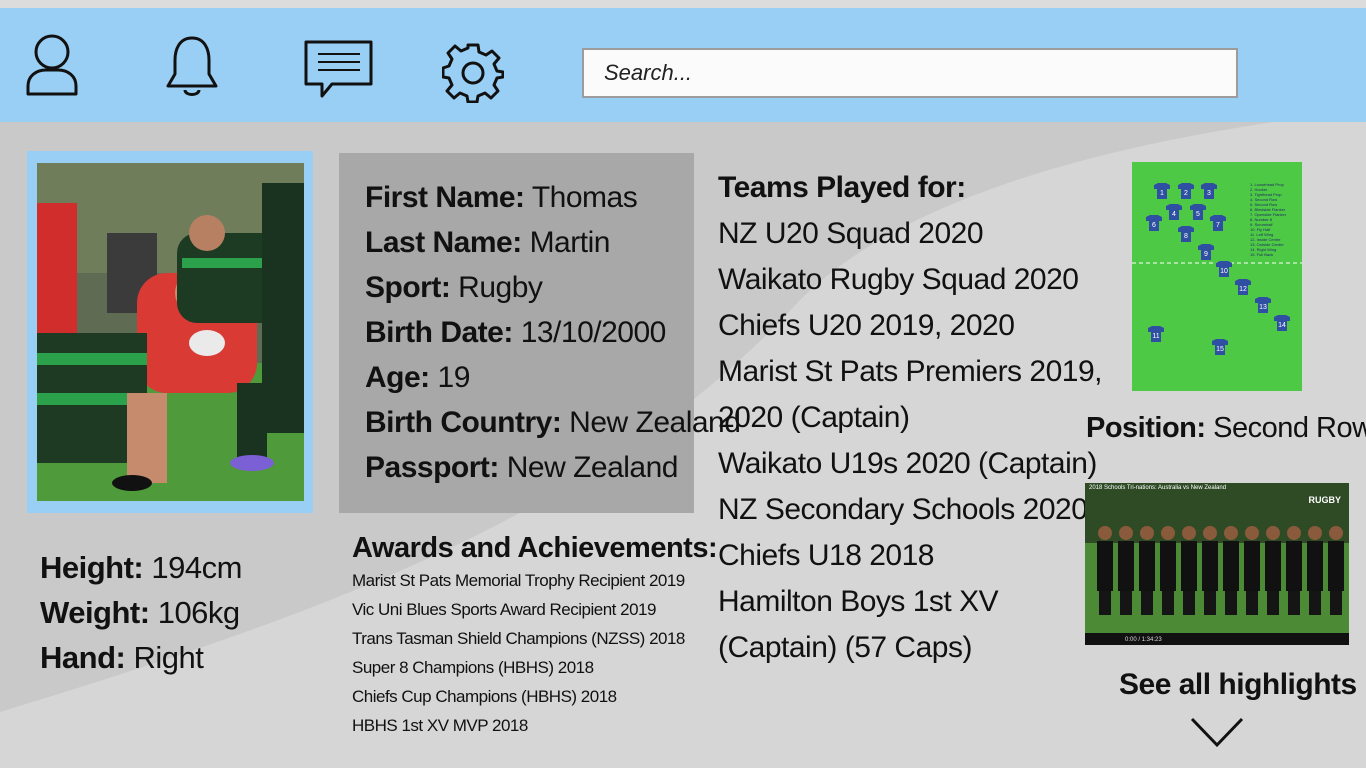 The image size is (1366, 768). I want to click on award-item: Super 8 Champions (HBHS) 2018, so click(473, 667).